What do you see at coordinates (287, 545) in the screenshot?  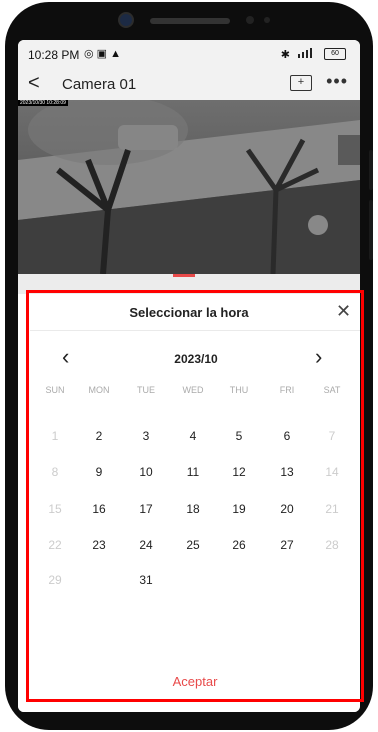 I see `calendar-day-27: 27` at bounding box center [287, 545].